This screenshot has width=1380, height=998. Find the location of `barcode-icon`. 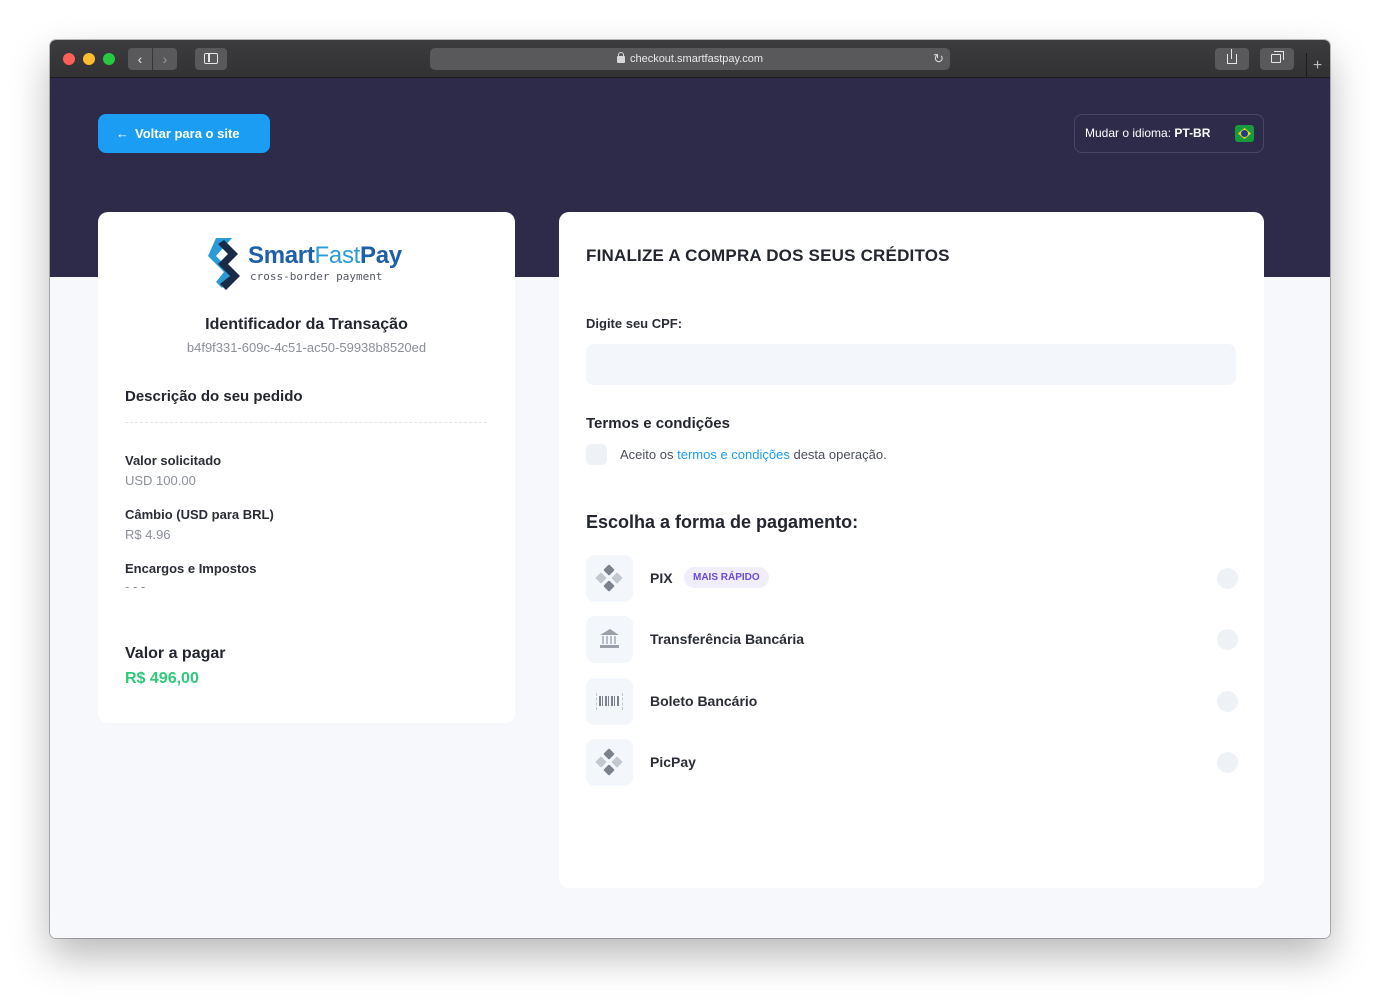

barcode-icon is located at coordinates (609, 701).